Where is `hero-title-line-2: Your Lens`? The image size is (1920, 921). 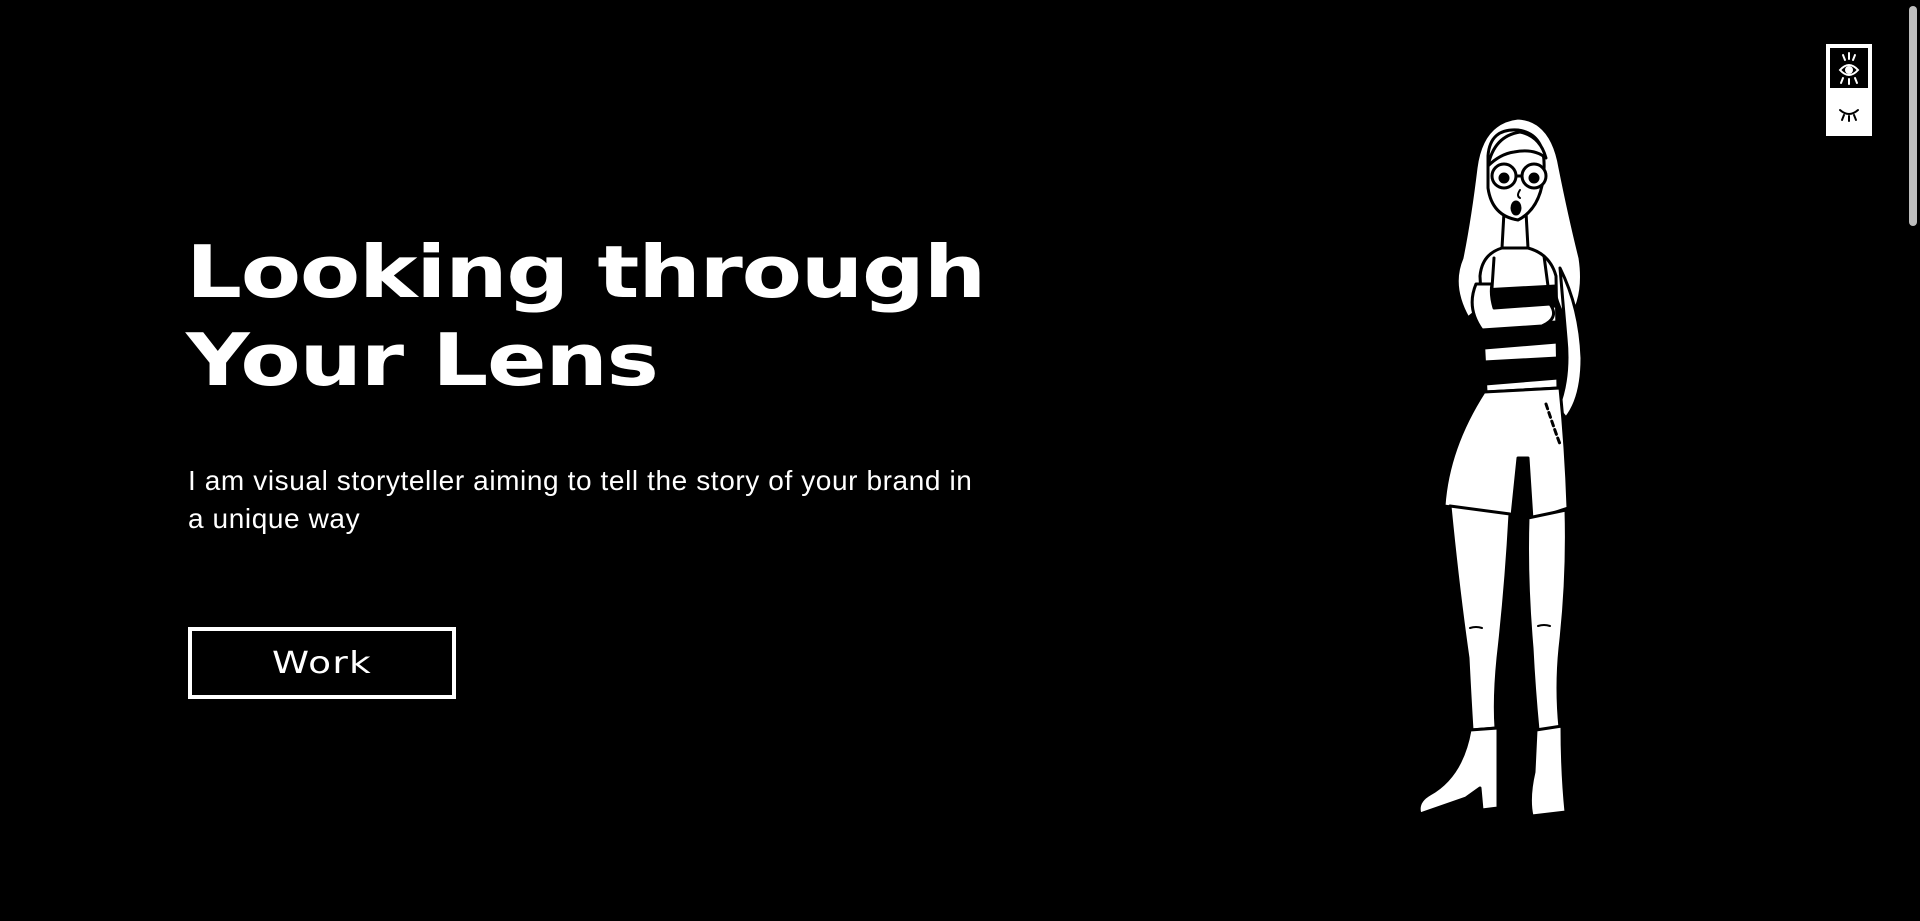 hero-title-line-2: Your Lens is located at coordinates (422, 360).